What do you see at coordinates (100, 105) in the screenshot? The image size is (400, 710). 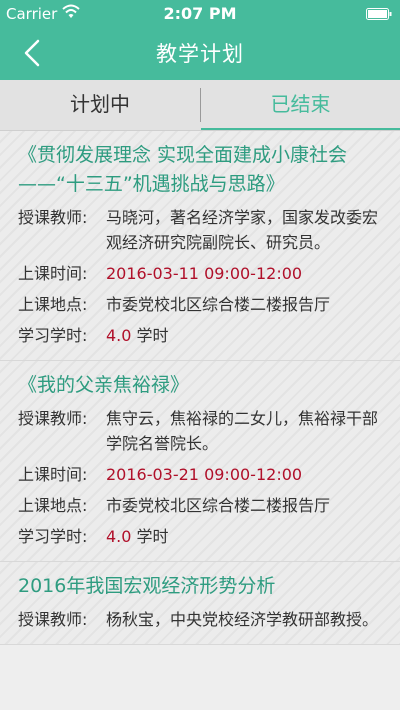 I see `tab-ongoing: 计划中` at bounding box center [100, 105].